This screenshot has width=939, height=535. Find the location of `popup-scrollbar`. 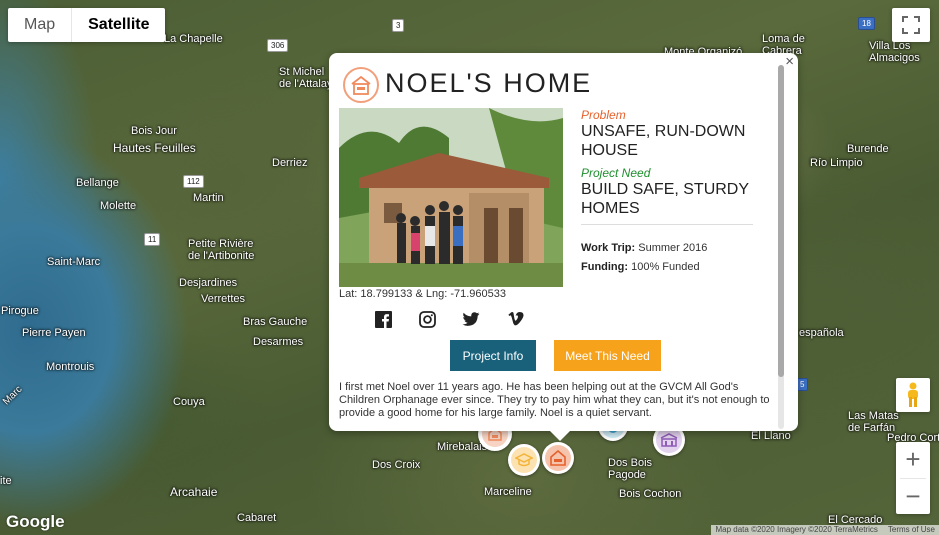

popup-scrollbar is located at coordinates (781, 247).